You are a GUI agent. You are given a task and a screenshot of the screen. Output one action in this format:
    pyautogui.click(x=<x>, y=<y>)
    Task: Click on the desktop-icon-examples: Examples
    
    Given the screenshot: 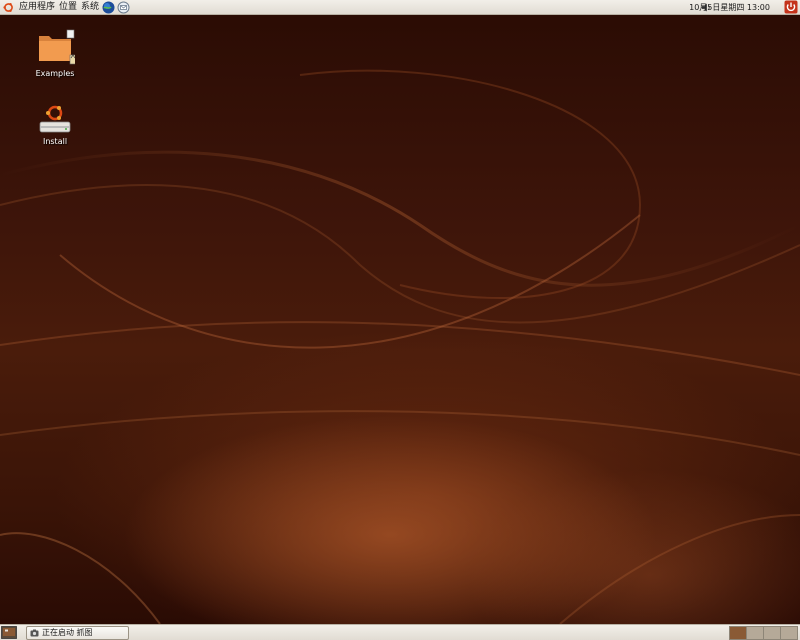 What is the action you would take?
    pyautogui.click(x=55, y=53)
    